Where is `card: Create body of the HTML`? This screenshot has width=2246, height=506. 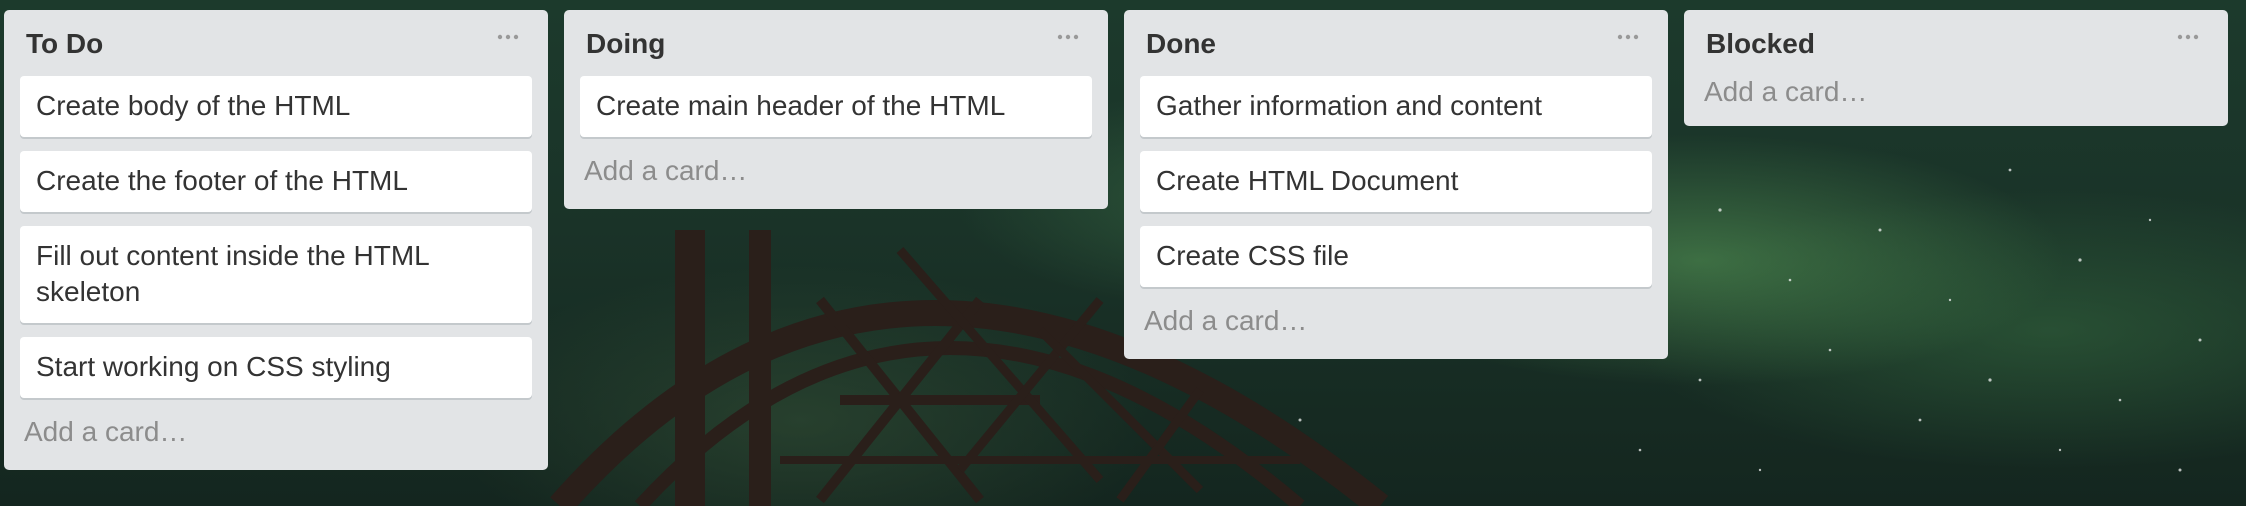 card: Create body of the HTML is located at coordinates (276, 106).